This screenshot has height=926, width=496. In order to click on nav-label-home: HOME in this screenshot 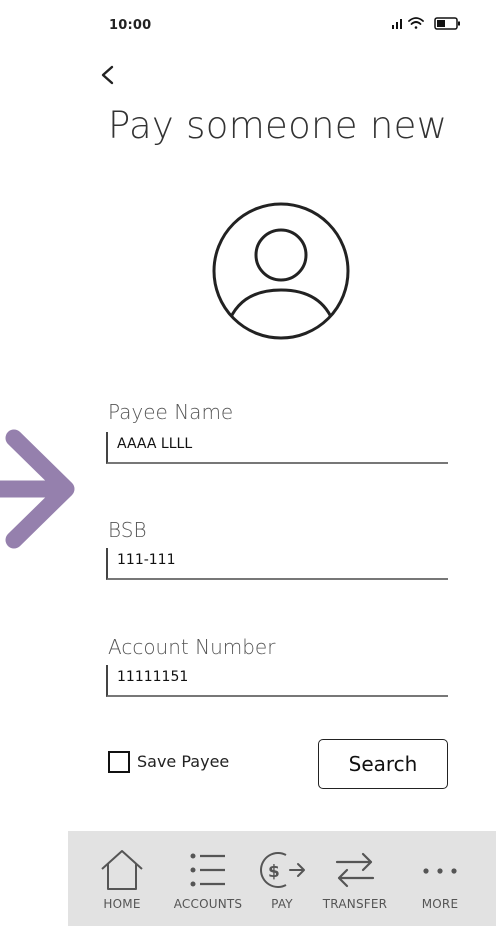, I will do `click(122, 904)`.